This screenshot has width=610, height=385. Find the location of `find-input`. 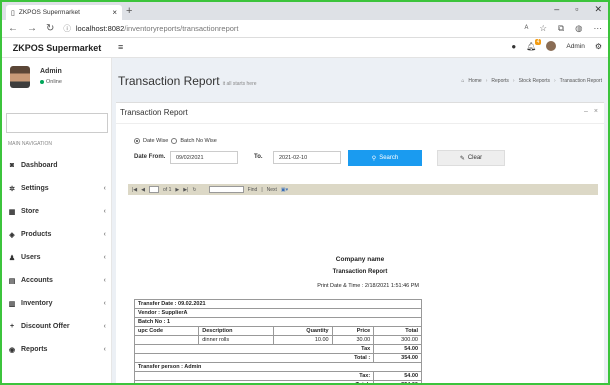

find-input is located at coordinates (226, 189).